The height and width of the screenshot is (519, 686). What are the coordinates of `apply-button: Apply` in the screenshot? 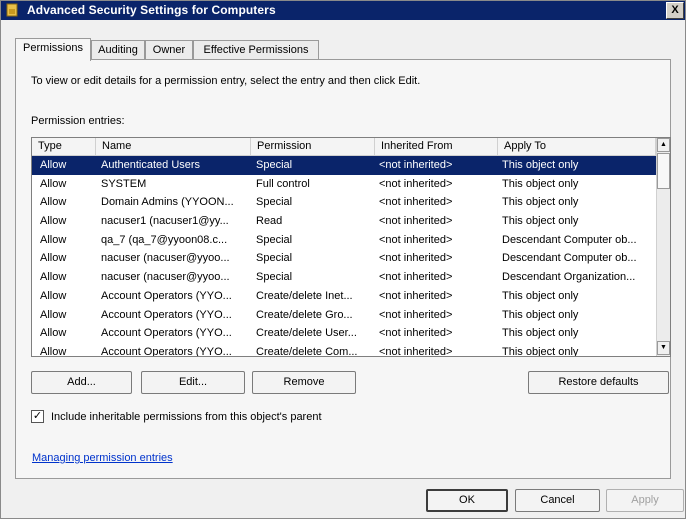 It's located at (645, 500).